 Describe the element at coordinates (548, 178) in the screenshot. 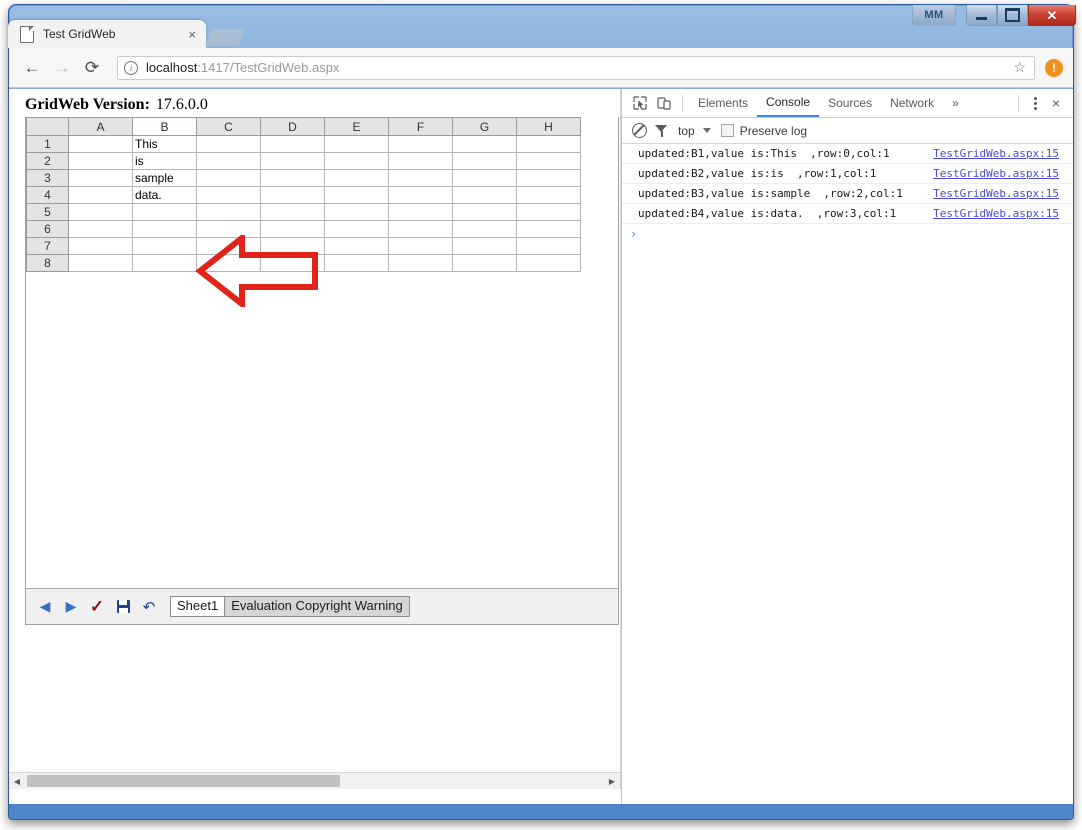

I see `cell-h3` at that location.